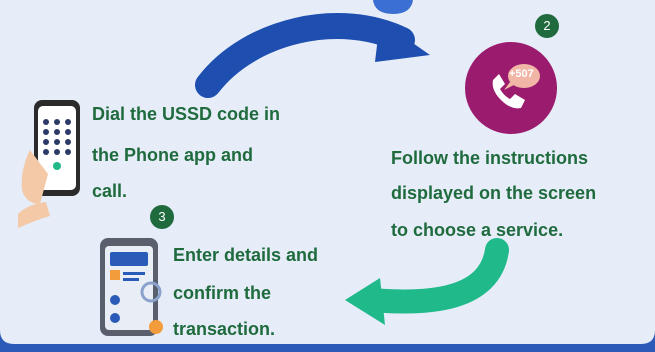 This screenshot has height=352, width=655. What do you see at coordinates (222, 293) in the screenshot?
I see `step3-line2: confirm the` at bounding box center [222, 293].